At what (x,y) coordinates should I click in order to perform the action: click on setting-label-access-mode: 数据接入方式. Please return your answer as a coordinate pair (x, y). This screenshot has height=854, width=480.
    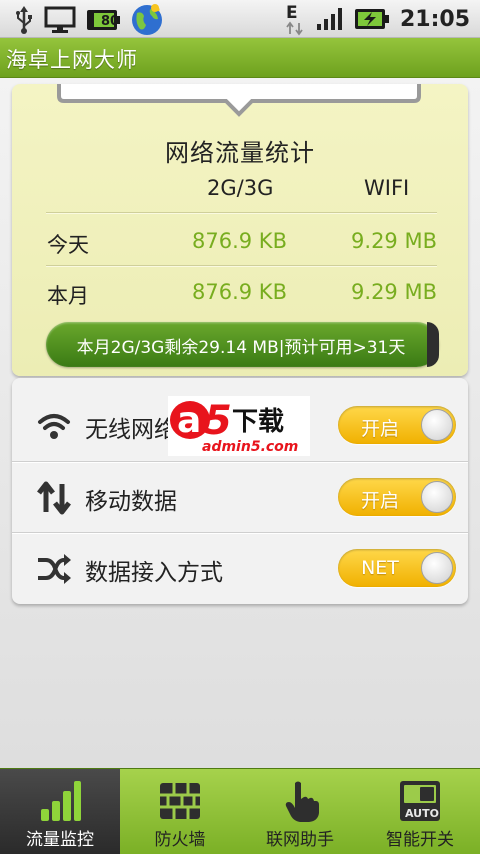
    Looking at the image, I should click on (154, 573).